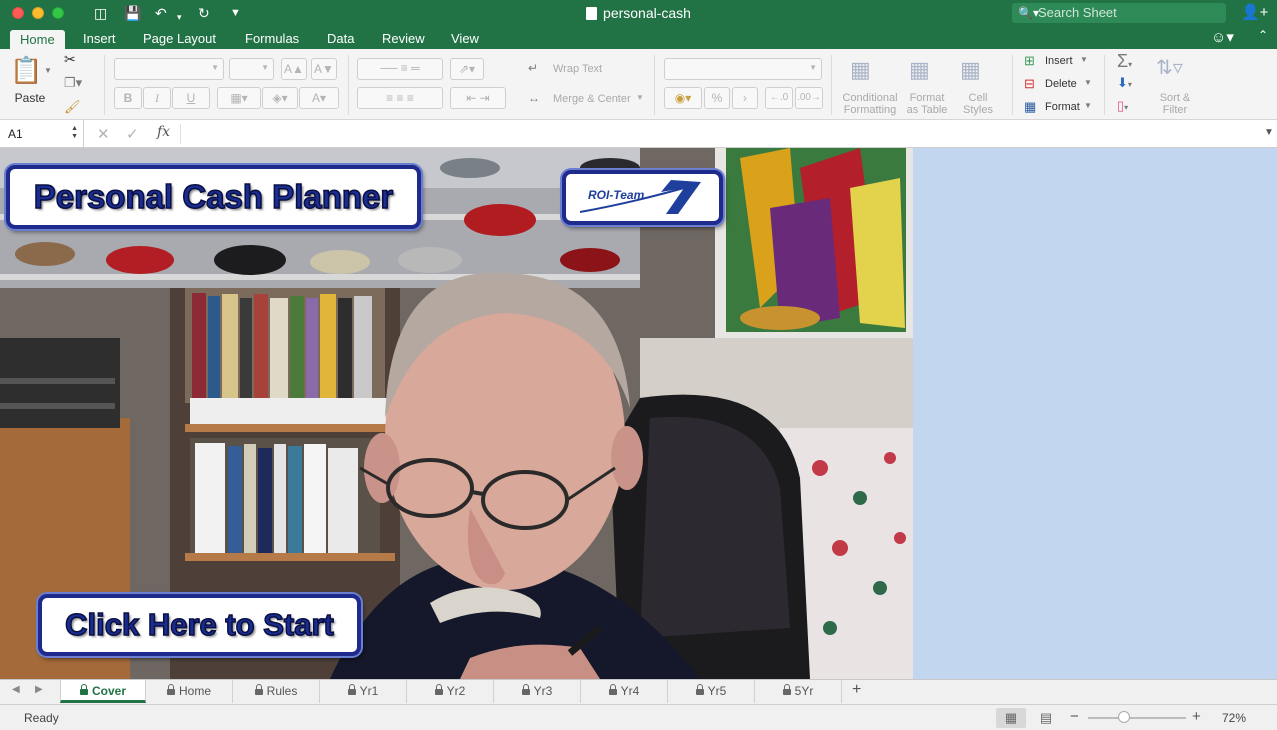 Image resolution: width=1277 pixels, height=730 pixels. Describe the element at coordinates (73, 83) in the screenshot. I see `copy-icon: ❐▾` at that location.